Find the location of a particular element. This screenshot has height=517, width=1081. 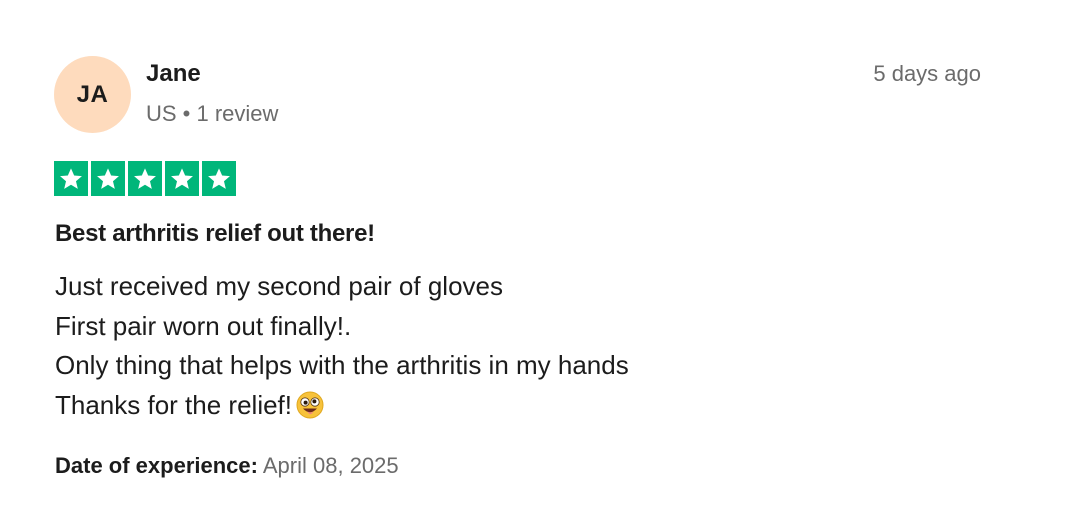

star-rating is located at coordinates (145, 178).